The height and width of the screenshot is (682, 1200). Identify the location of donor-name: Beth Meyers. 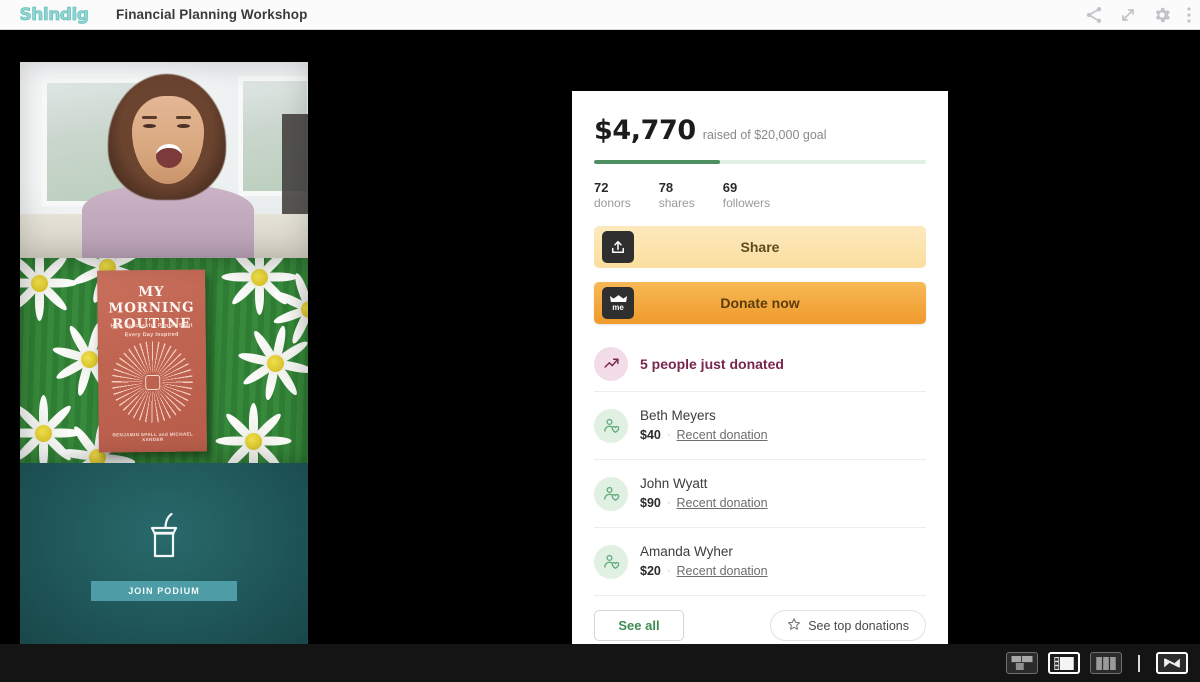
(678, 415).